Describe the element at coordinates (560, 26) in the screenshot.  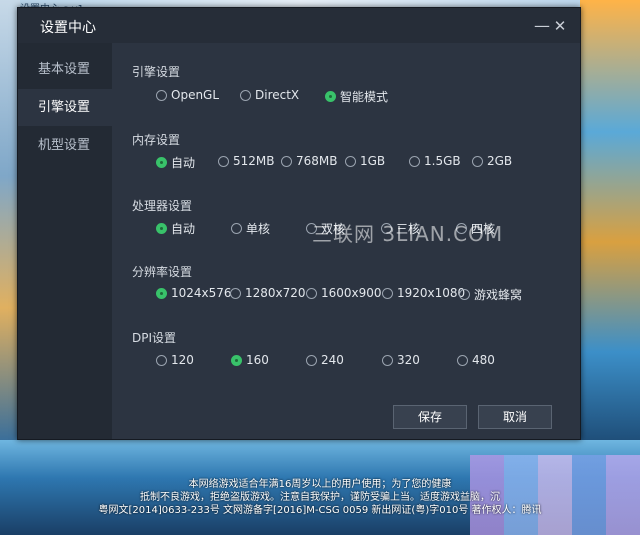
I see `close-button: ✕` at that location.